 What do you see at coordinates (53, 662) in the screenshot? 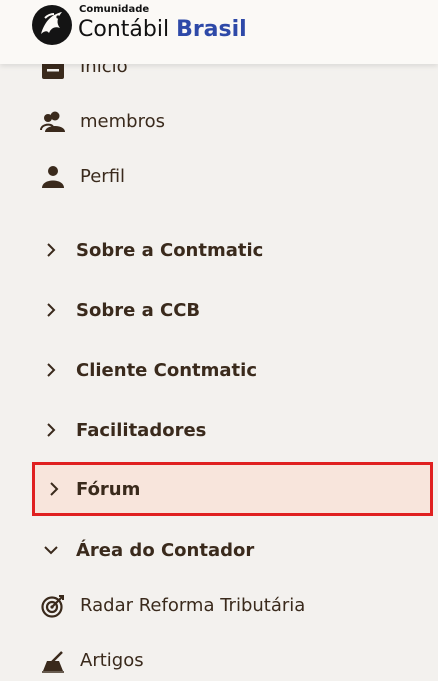
I see `writing-icon` at bounding box center [53, 662].